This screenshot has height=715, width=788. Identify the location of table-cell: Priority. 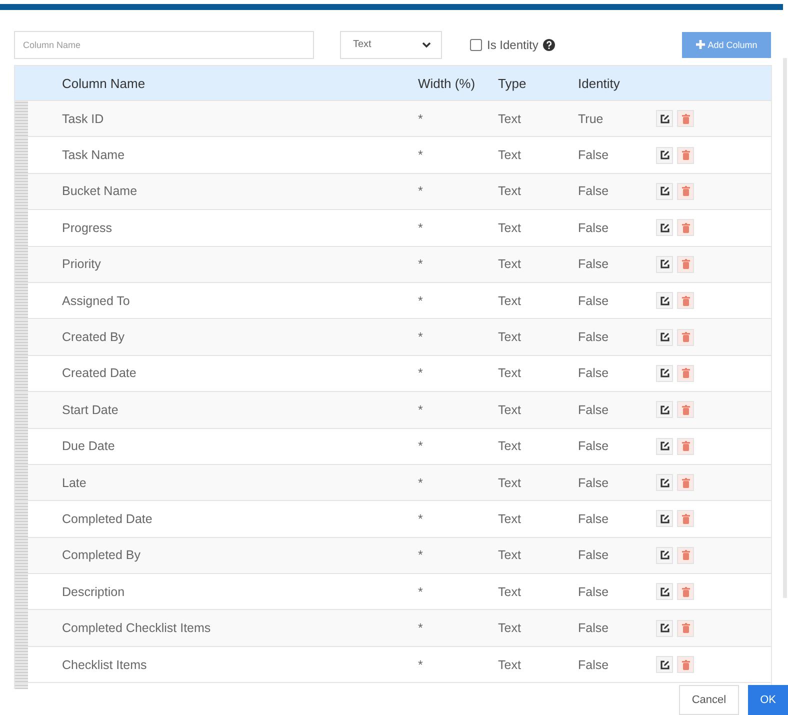
(81, 264).